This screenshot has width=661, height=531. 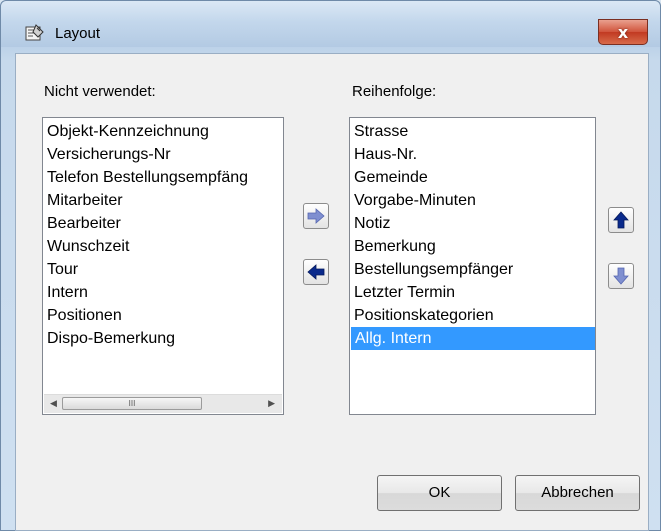 What do you see at coordinates (163, 200) in the screenshot?
I see `list-item: Mitarbeiter` at bounding box center [163, 200].